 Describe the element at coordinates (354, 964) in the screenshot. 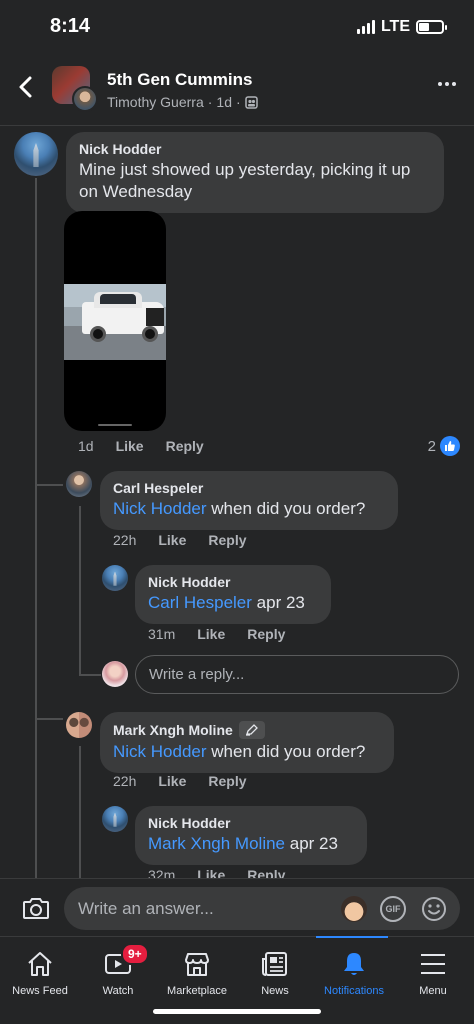

I see `bell-icon` at that location.